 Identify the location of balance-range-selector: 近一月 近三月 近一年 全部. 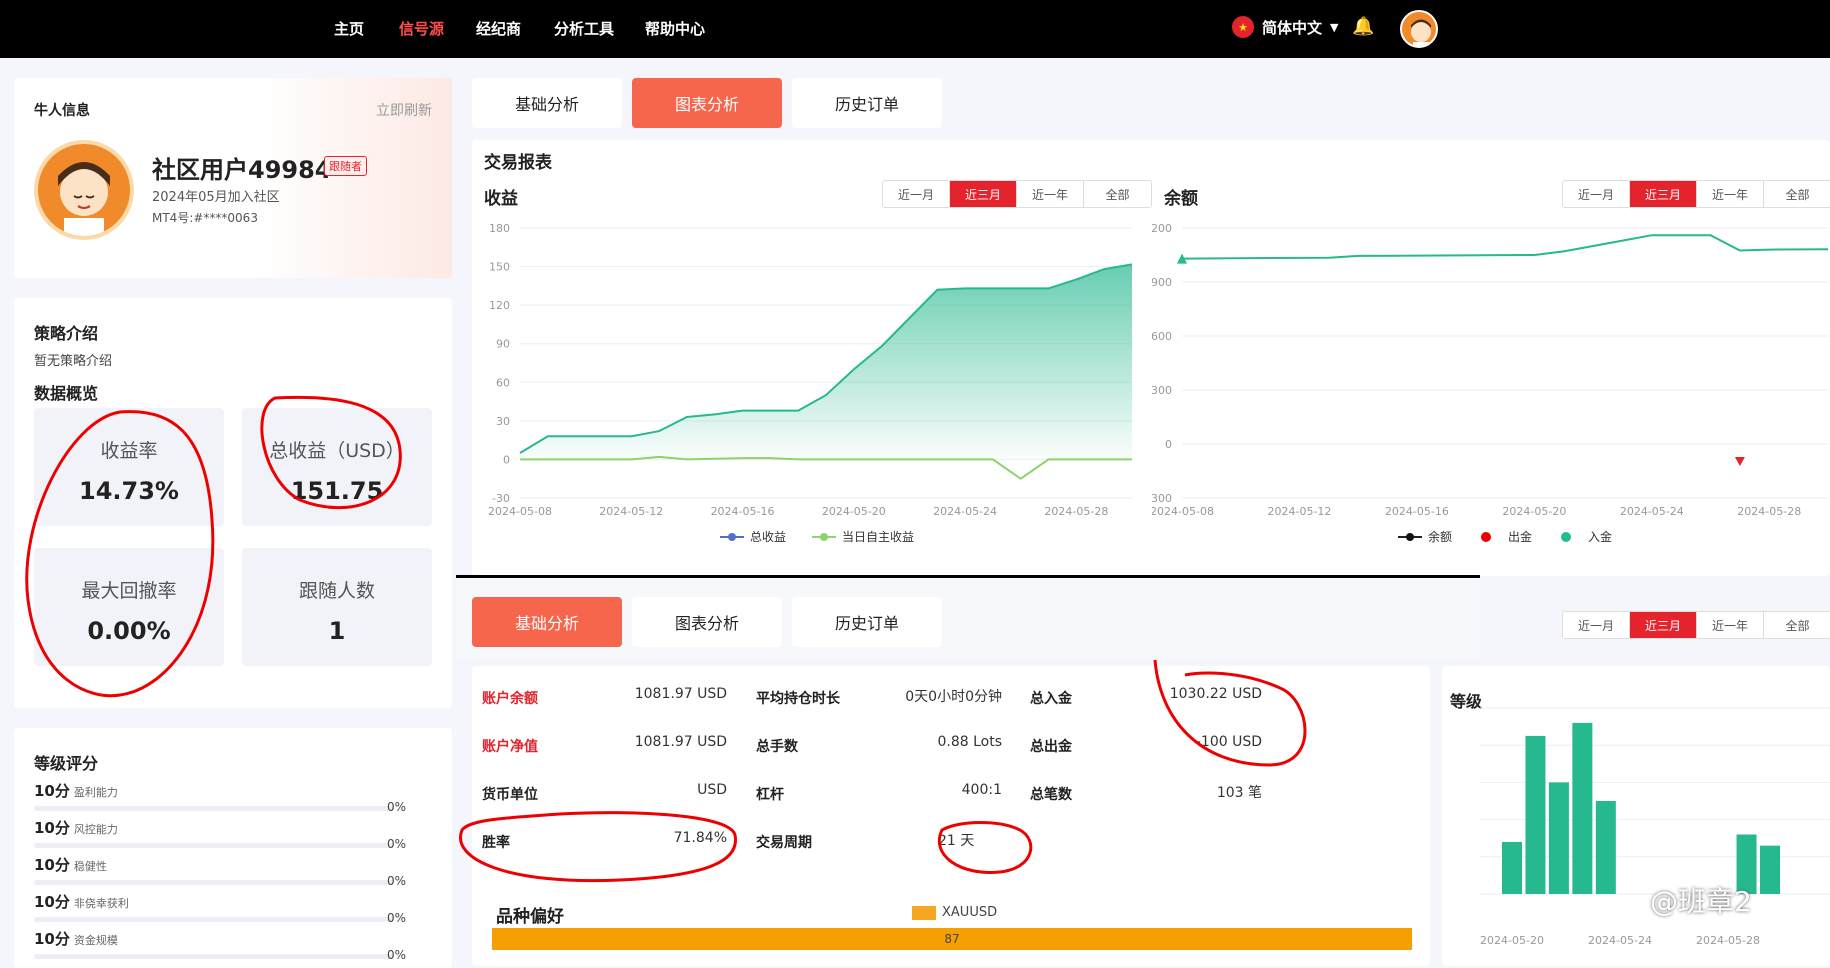
(1696, 194).